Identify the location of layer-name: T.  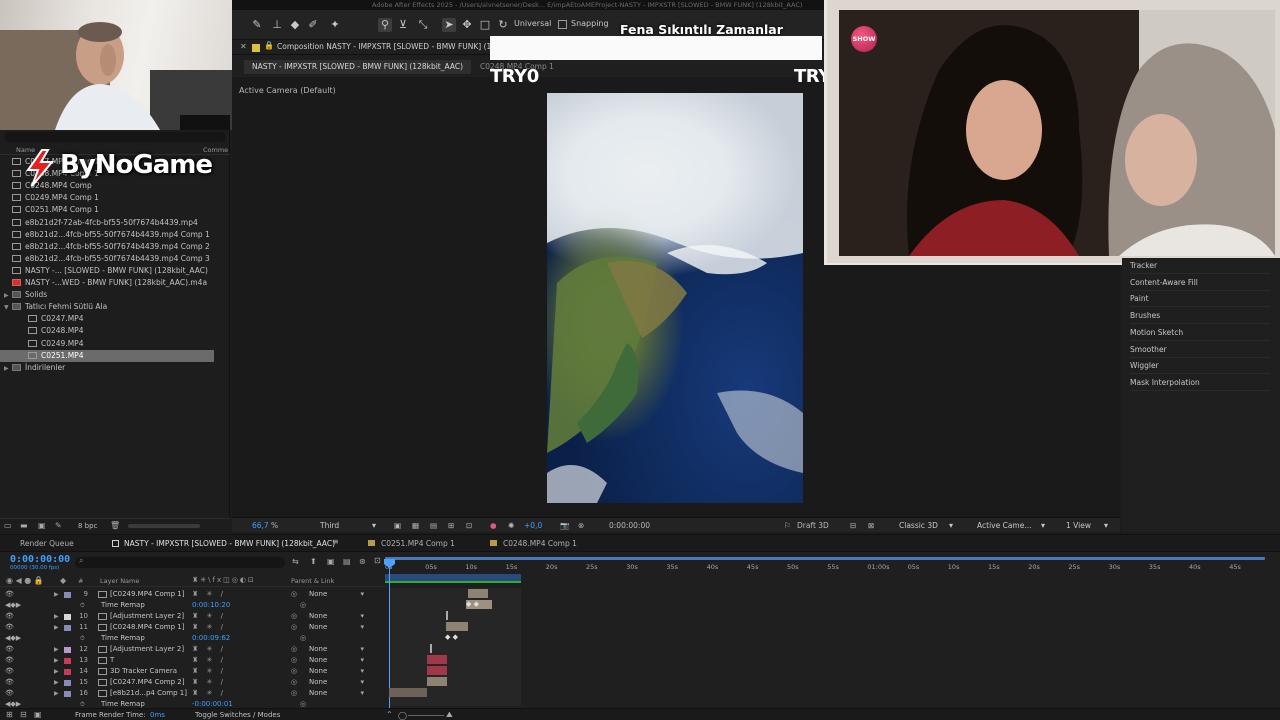
(112, 660).